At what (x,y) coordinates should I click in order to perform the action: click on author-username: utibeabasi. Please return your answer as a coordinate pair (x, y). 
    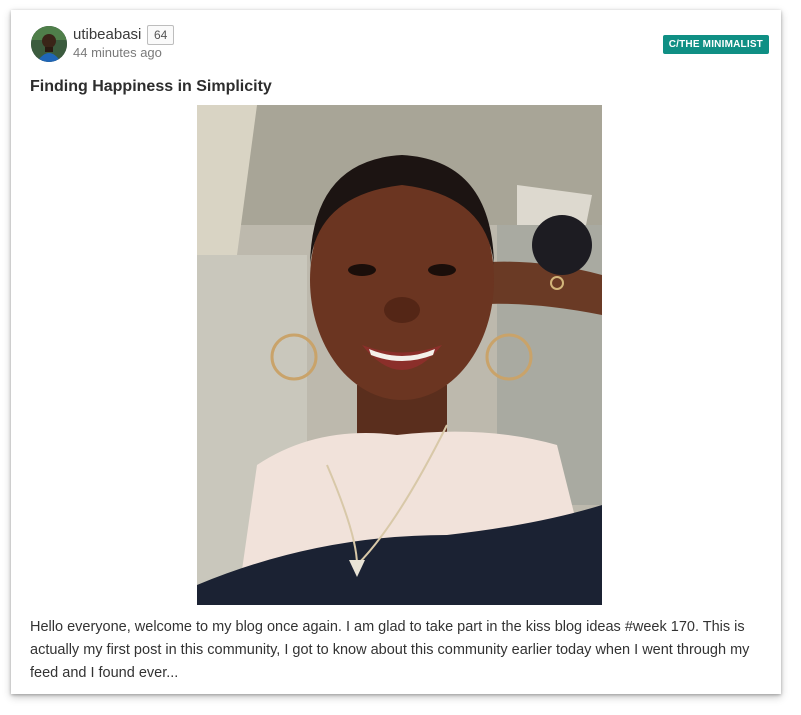
    Looking at the image, I should click on (107, 35).